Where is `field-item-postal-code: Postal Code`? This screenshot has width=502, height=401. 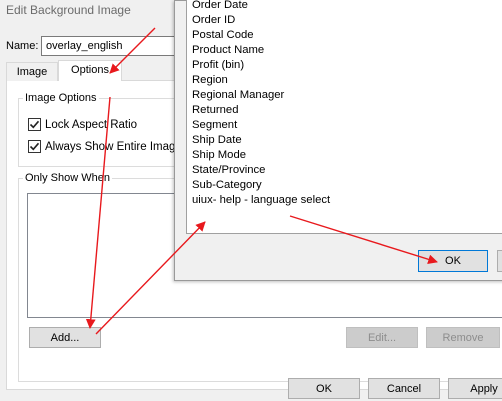 field-item-postal-code: Postal Code is located at coordinates (223, 35).